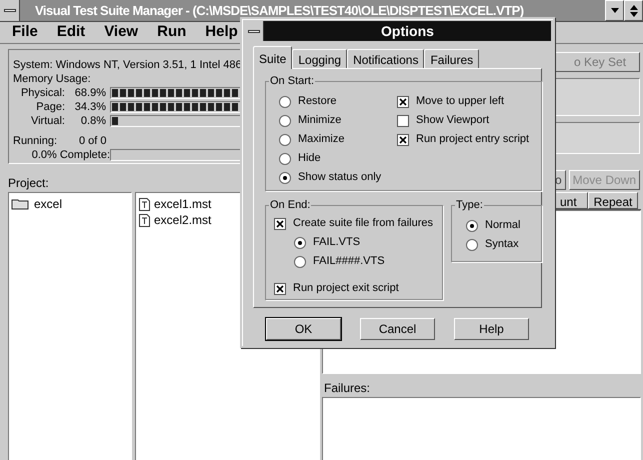 This screenshot has width=643, height=460. Describe the element at coordinates (90, 93) in the screenshot. I see `meter-reading: 68.9%` at that location.